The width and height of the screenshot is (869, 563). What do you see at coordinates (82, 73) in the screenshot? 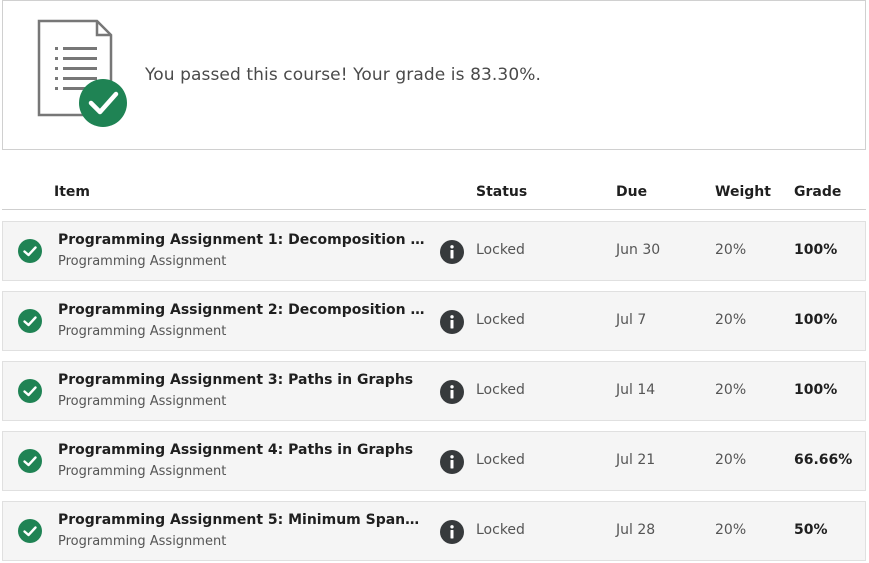
I see `document-checkmark-icon` at bounding box center [82, 73].